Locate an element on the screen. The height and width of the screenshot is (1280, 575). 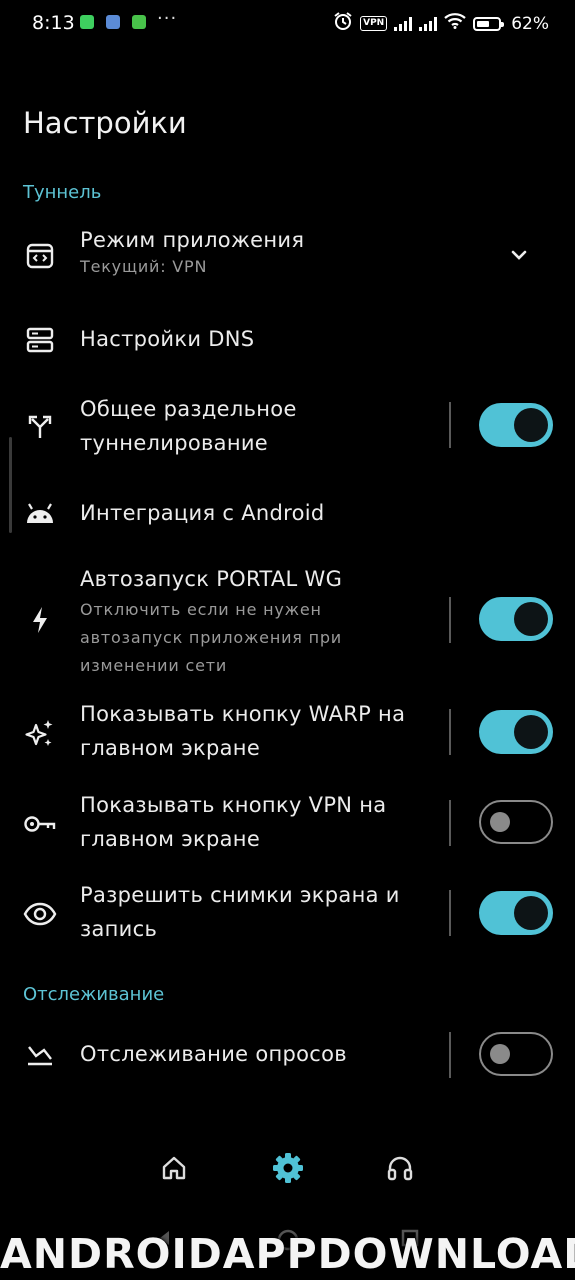
setting-show-vpn-button: Показывать кнопку VPN на главном экране is located at coordinates (287, 824).